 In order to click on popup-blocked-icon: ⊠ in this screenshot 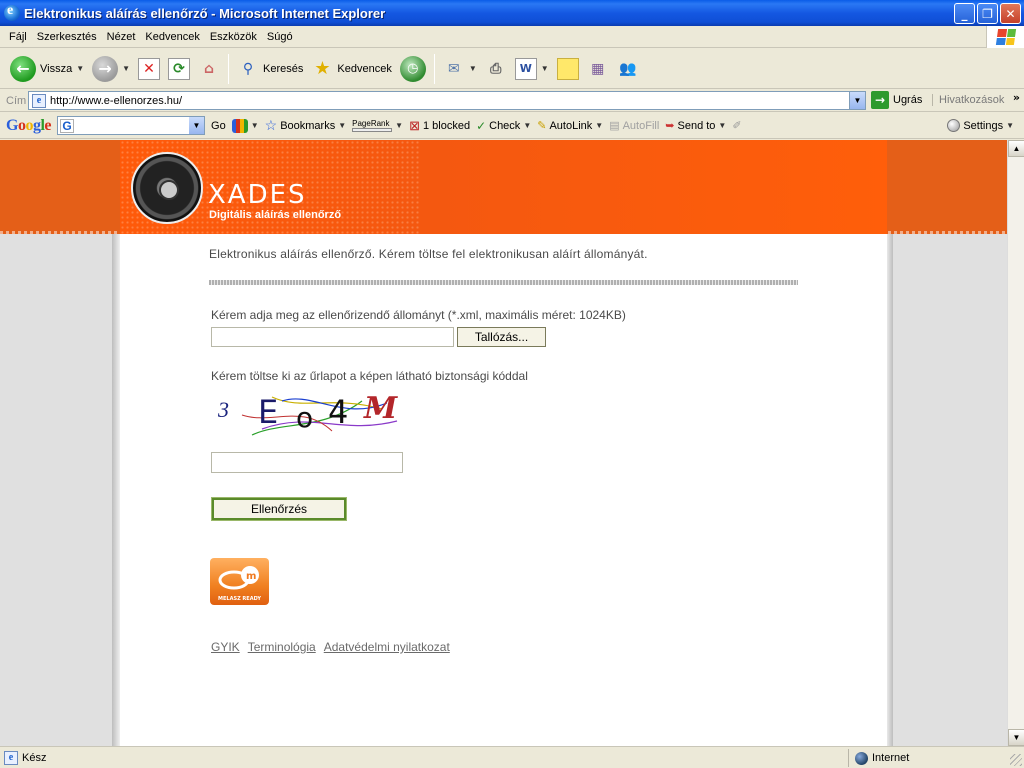, I will do `click(414, 125)`.